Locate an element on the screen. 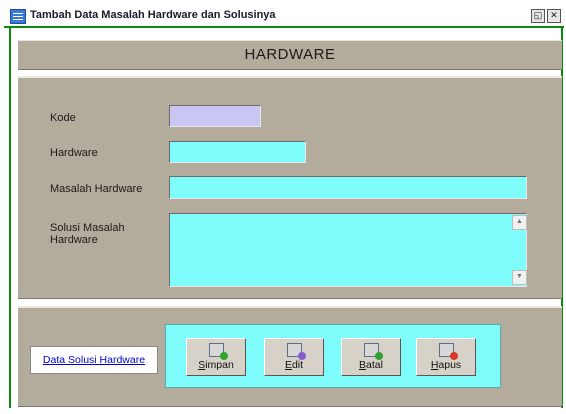 The image size is (566, 414). data-solusi-link-box: Data Solusi Hardware is located at coordinates (94, 360).